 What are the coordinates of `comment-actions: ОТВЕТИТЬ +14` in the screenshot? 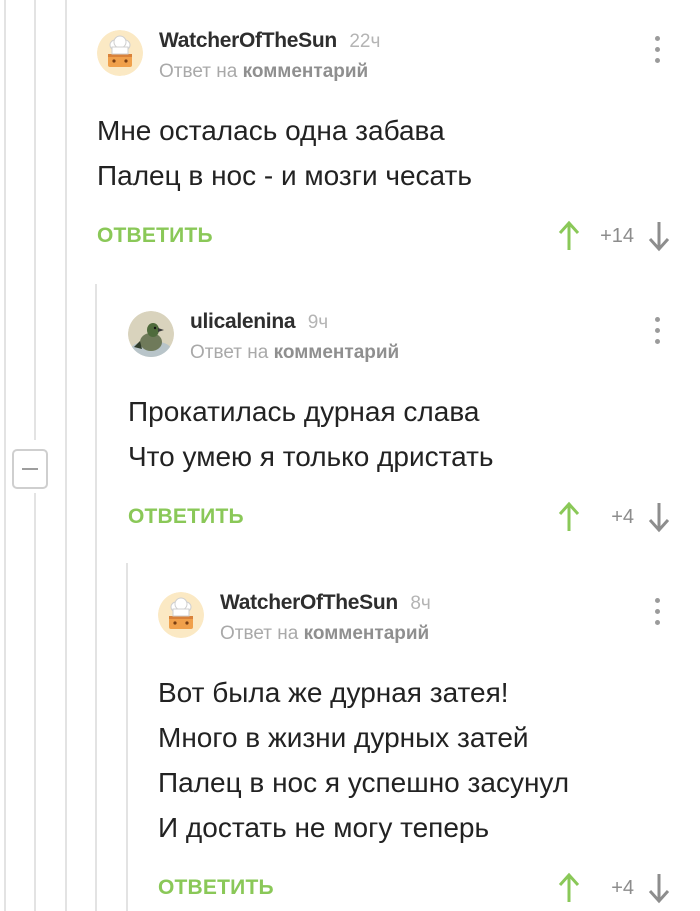 It's located at (398, 237).